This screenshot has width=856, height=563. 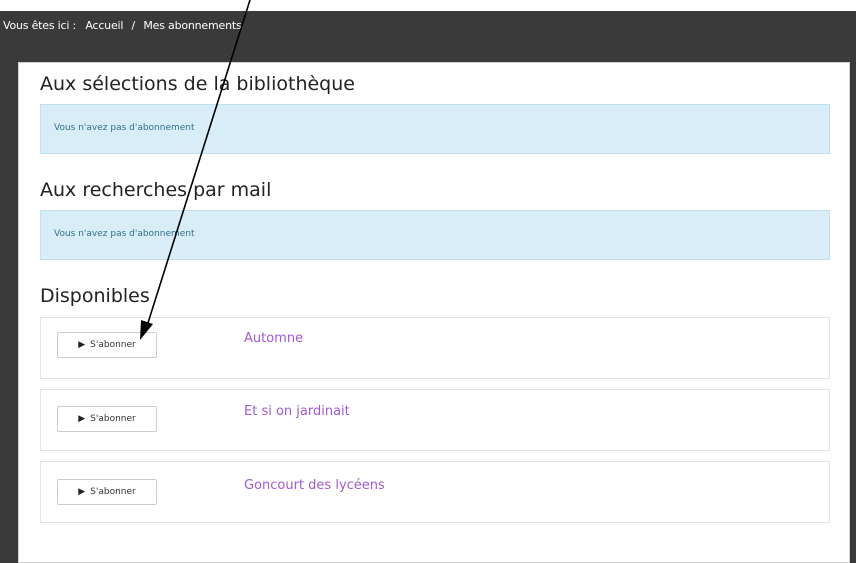 What do you see at coordinates (314, 485) in the screenshot?
I see `selection-link: Goncourt des lycéens` at bounding box center [314, 485].